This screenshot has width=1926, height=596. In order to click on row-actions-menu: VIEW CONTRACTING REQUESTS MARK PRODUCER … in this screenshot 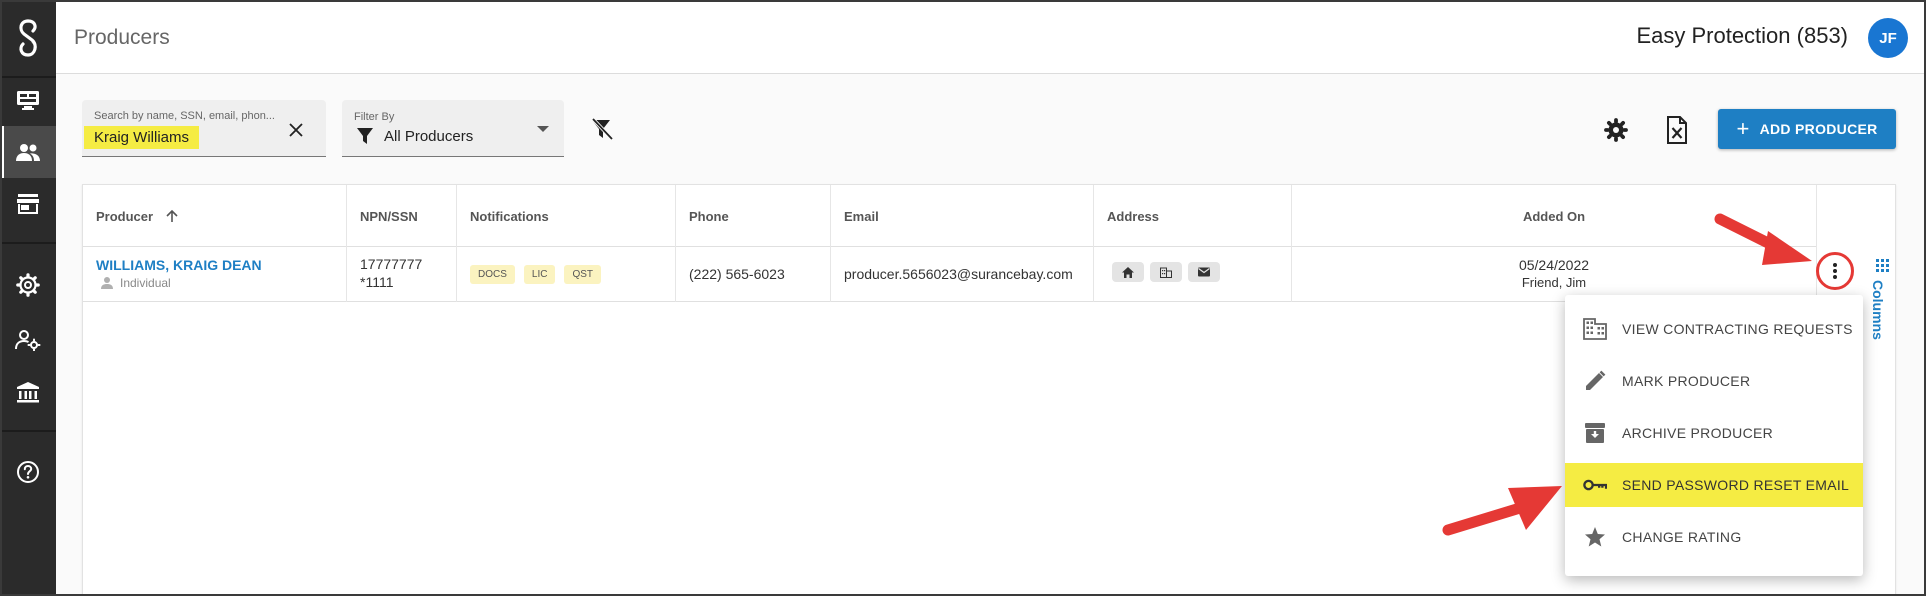, I will do `click(1714, 435)`.